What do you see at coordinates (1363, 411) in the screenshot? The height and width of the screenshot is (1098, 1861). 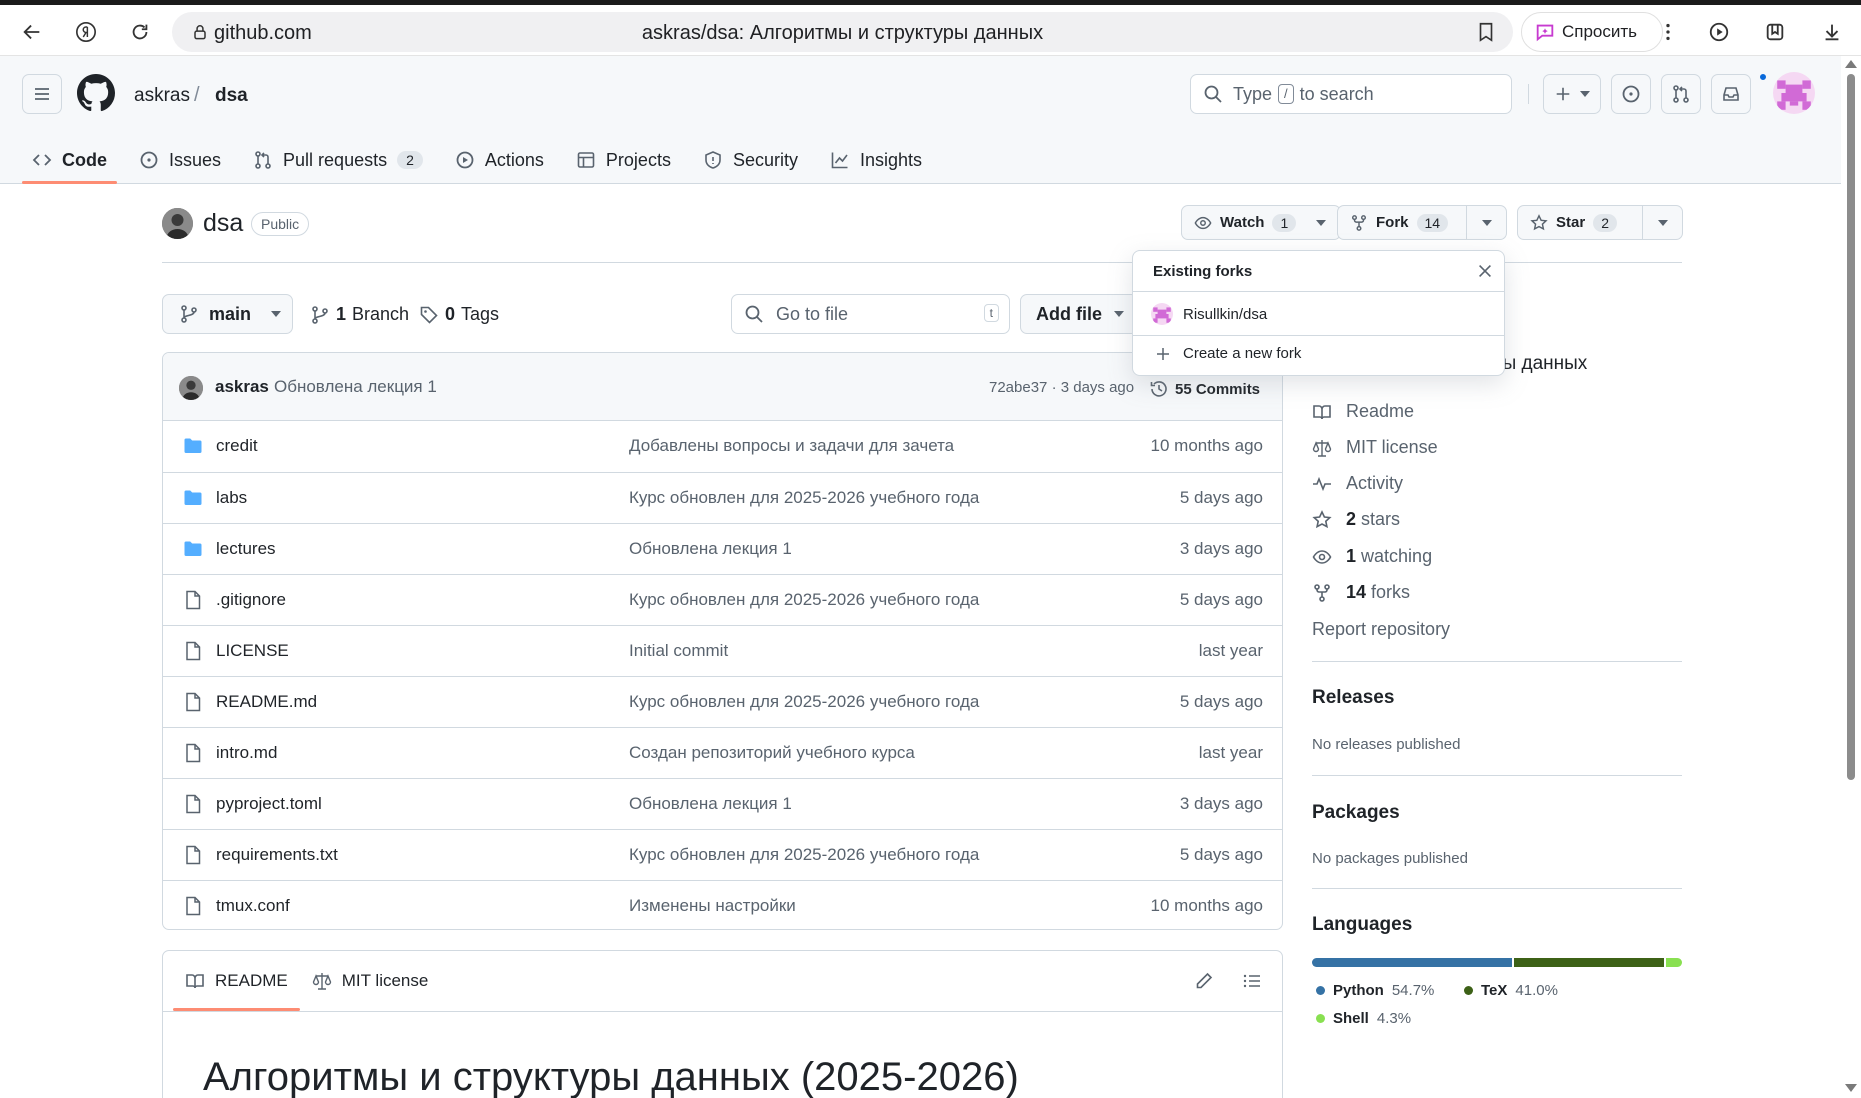 I see `sidebar-link-readme: Readme` at bounding box center [1363, 411].